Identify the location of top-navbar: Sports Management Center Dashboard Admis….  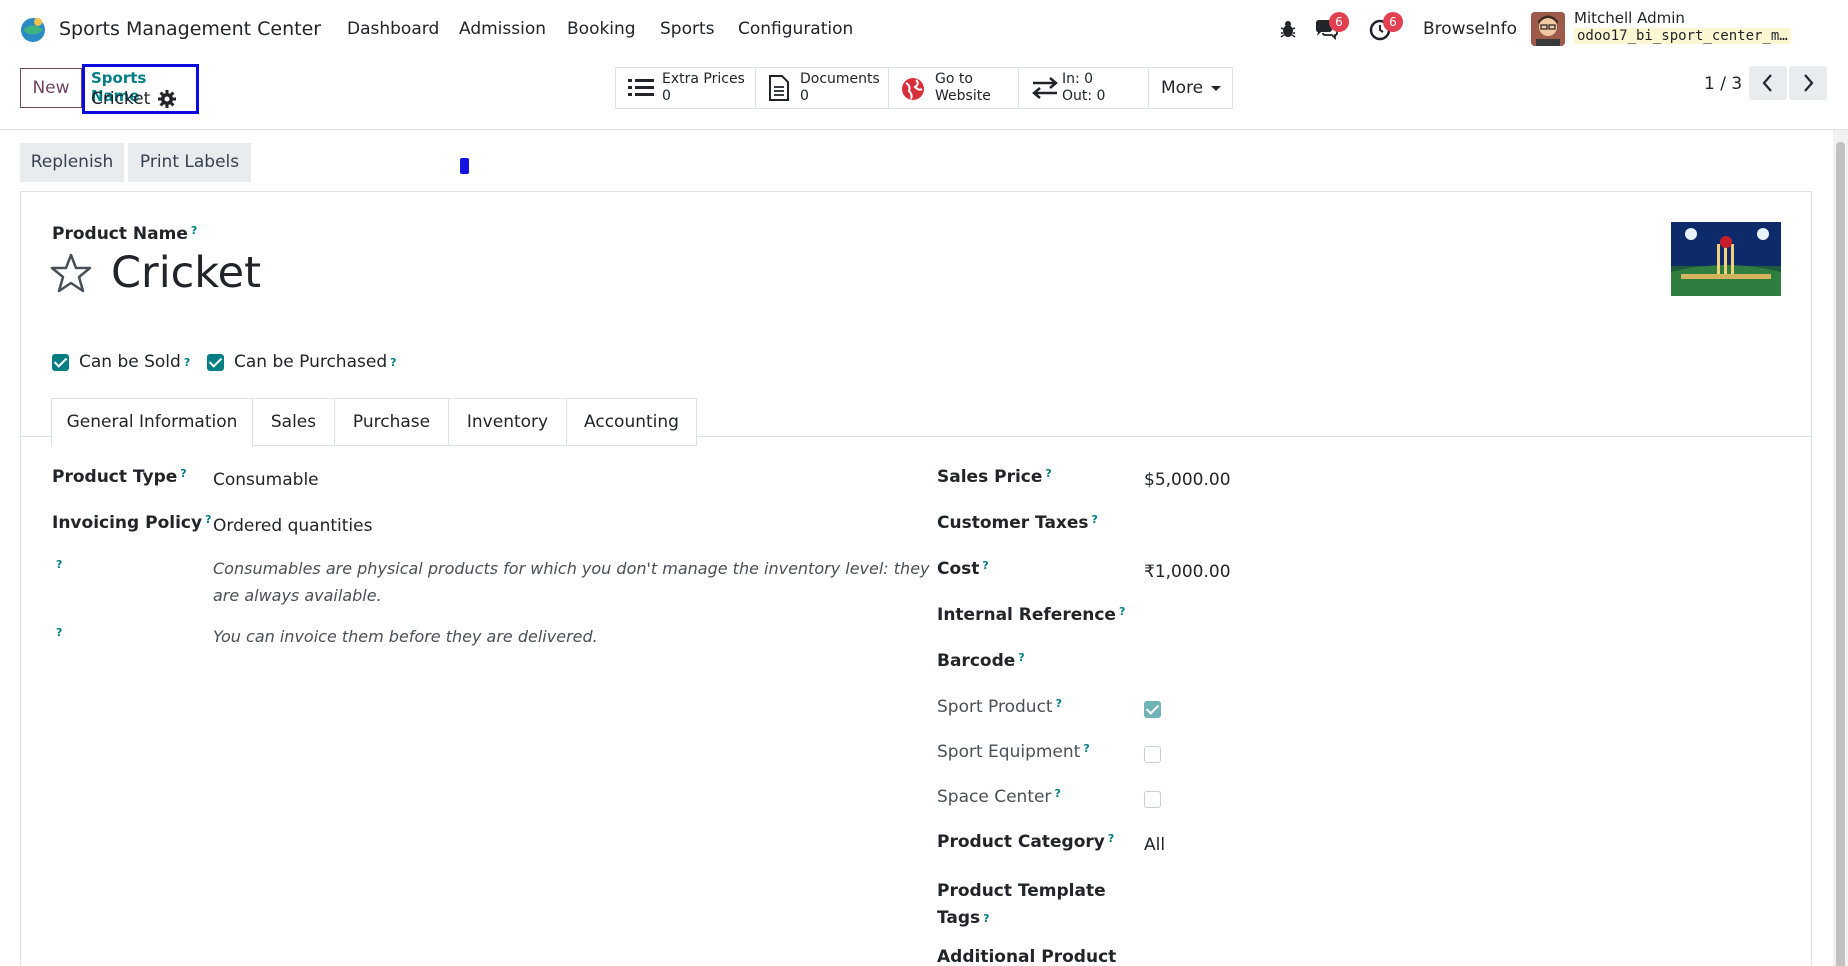
(924, 29).